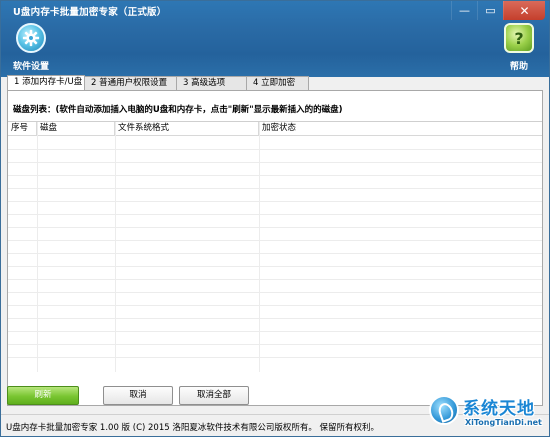  Describe the element at coordinates (90, 12) in the screenshot. I see `window-title: U盘内存卡批量加密专家（正式版）` at that location.